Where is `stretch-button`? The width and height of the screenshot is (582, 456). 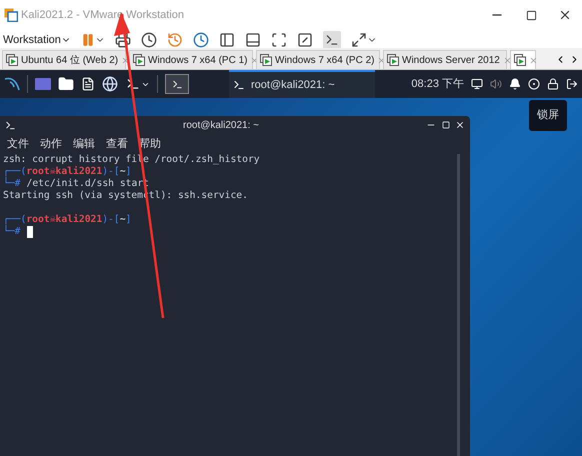 stretch-button is located at coordinates (363, 40).